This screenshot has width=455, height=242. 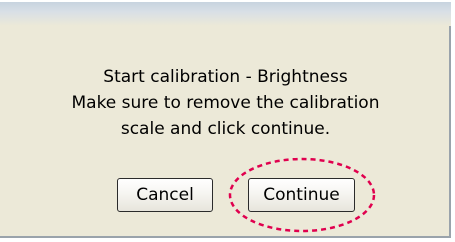 What do you see at coordinates (225, 129) in the screenshot?
I see `message-line-3: scale and click continue.` at bounding box center [225, 129].